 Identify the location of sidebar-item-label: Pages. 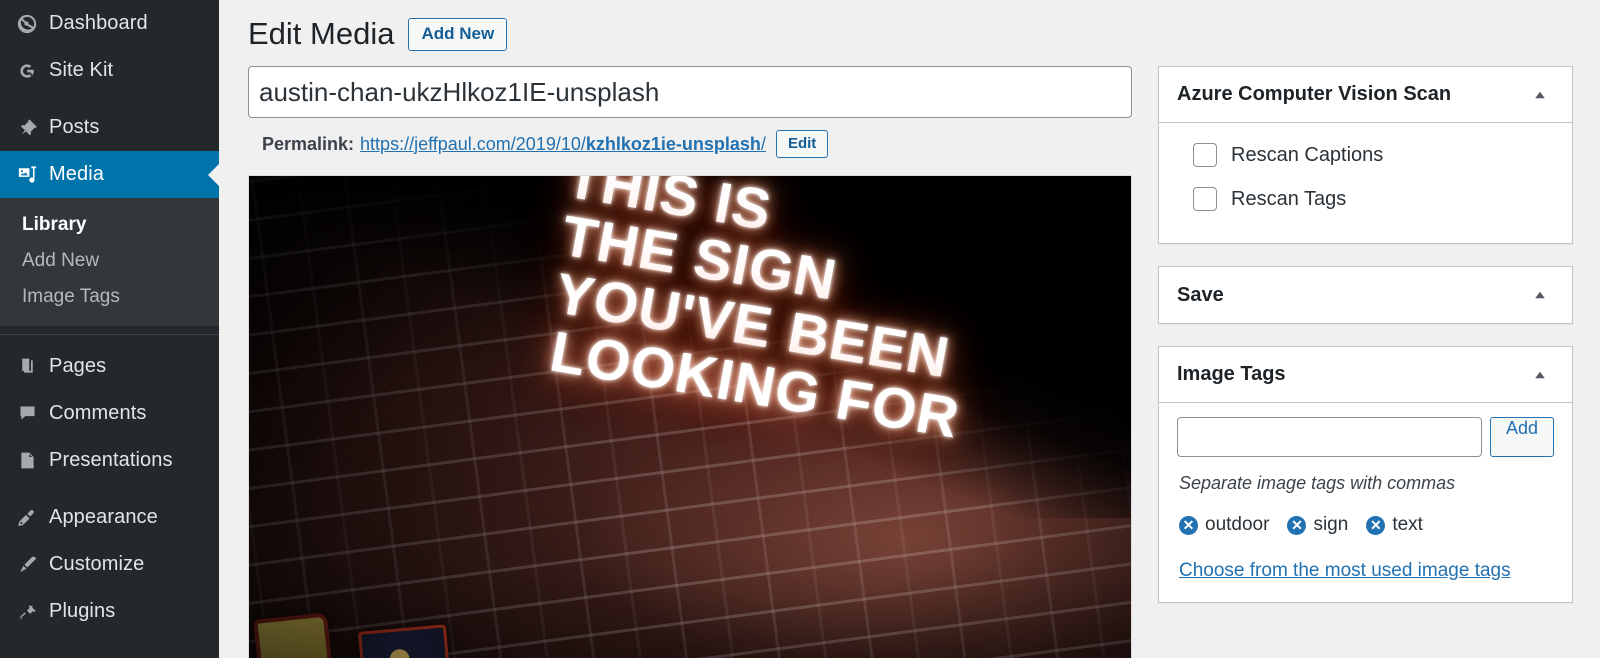
(78, 366).